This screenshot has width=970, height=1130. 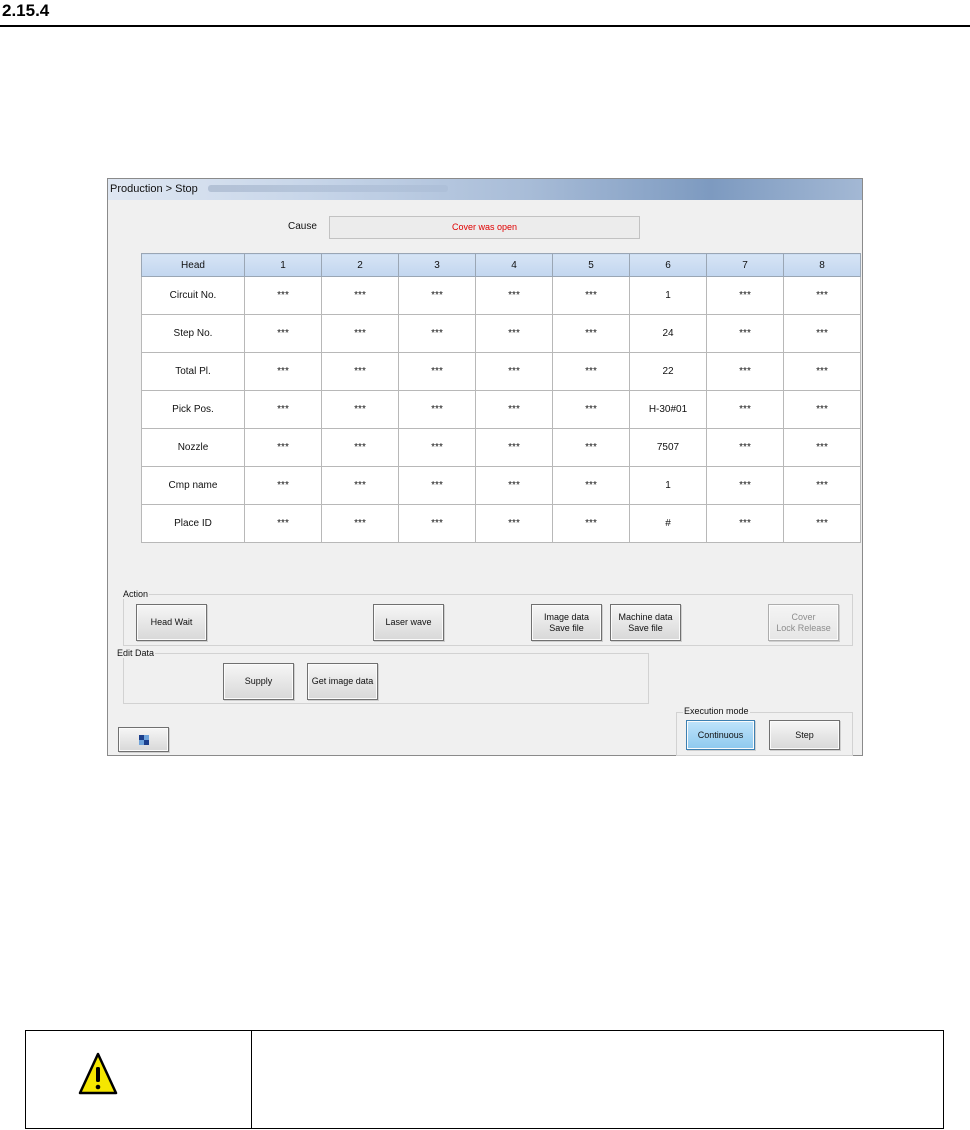 I want to click on table-row: Cmp name *** *** *** *** *** 1 *** ***, so click(x=501, y=485).